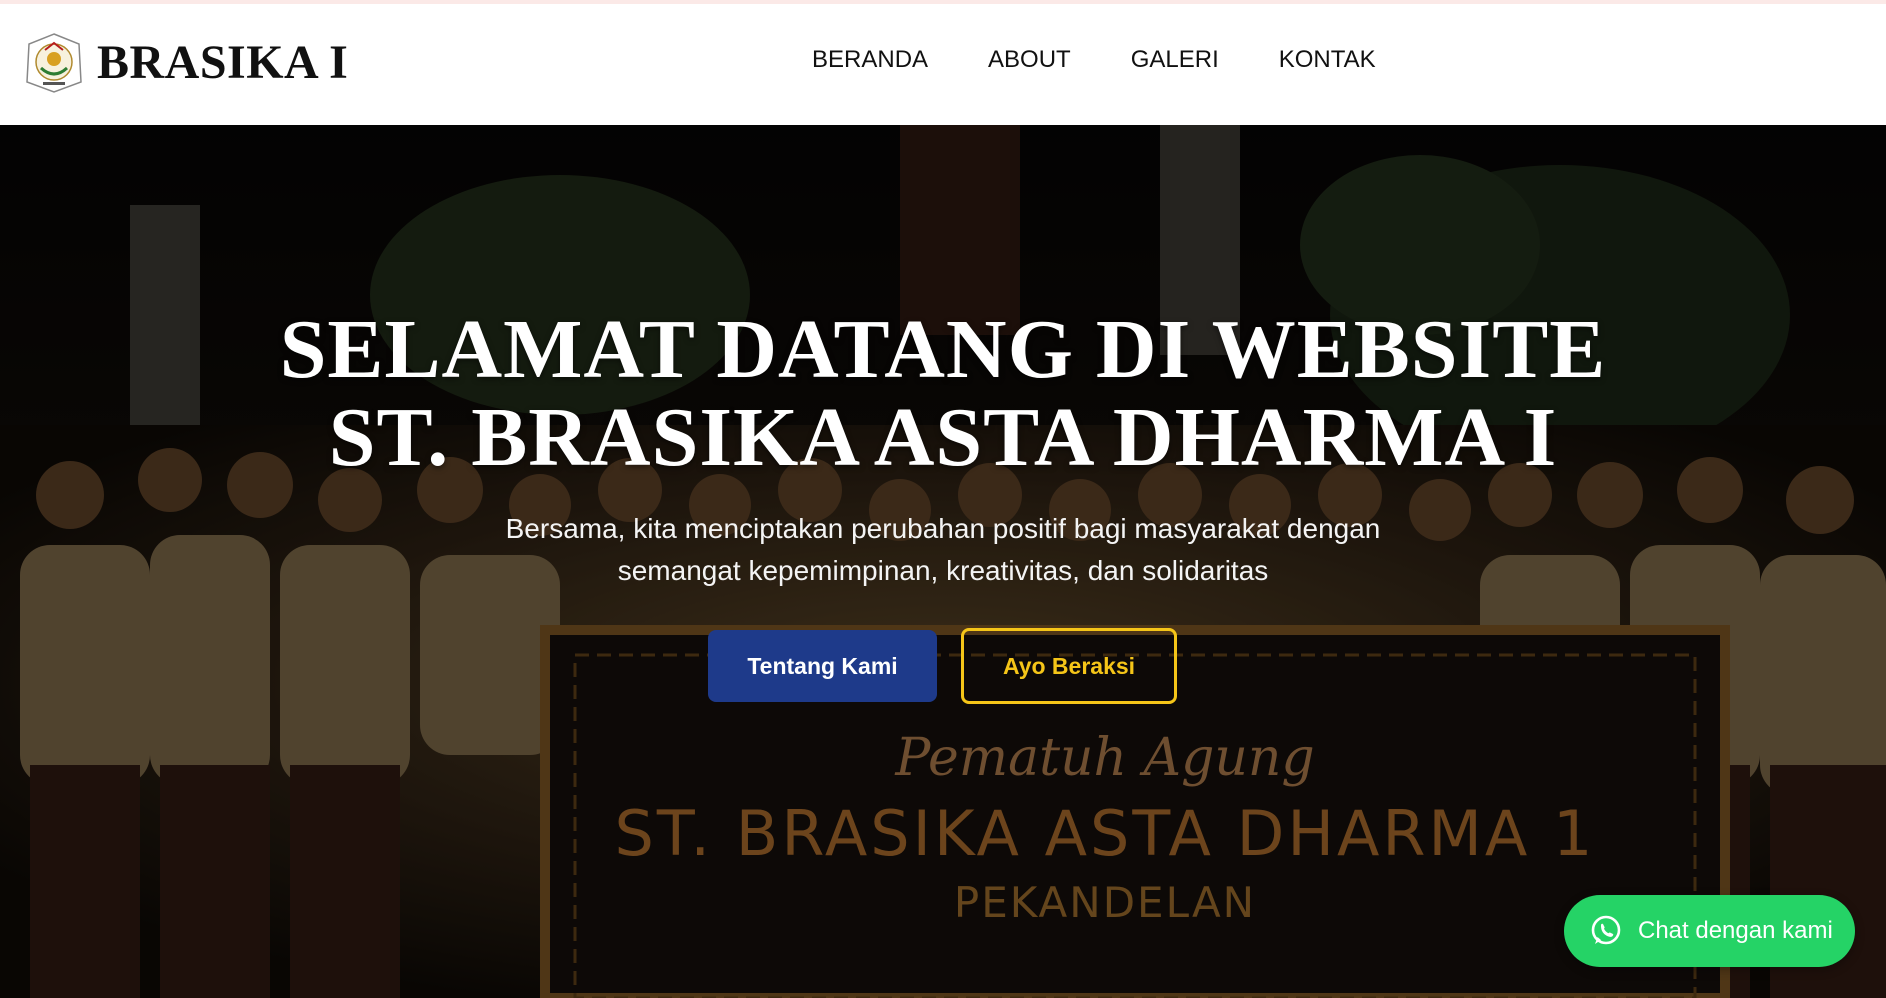 This screenshot has height=998, width=1886. Describe the element at coordinates (54, 63) in the screenshot. I see `organization-emblem-icon` at that location.